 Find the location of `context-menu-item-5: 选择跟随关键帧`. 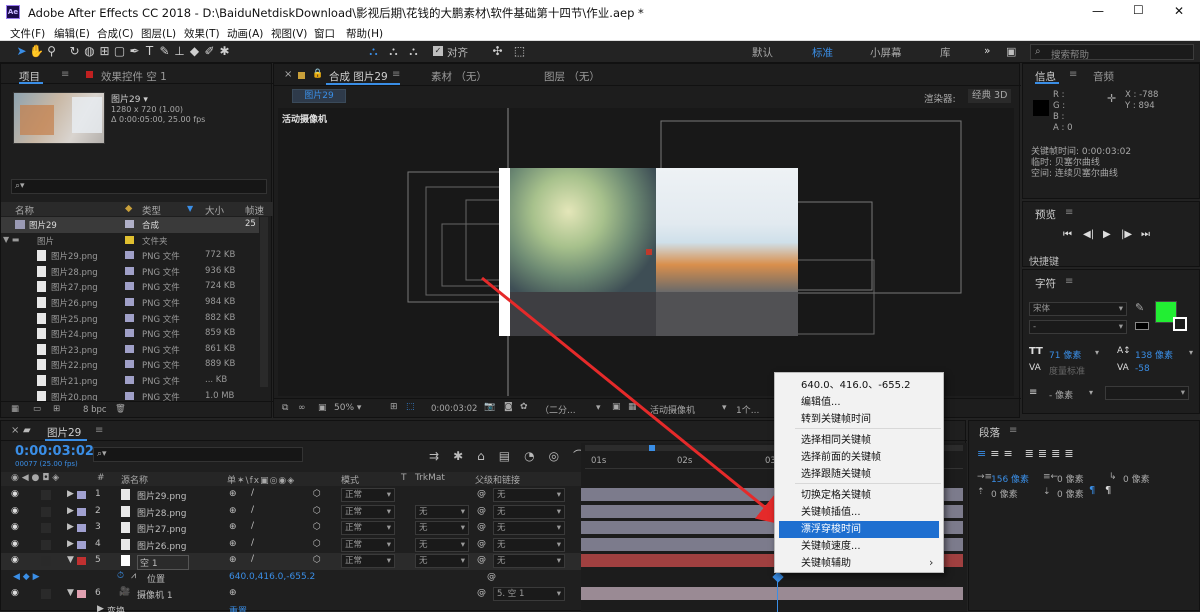

context-menu-item-5: 选择跟随关键帧 is located at coordinates (858, 474).